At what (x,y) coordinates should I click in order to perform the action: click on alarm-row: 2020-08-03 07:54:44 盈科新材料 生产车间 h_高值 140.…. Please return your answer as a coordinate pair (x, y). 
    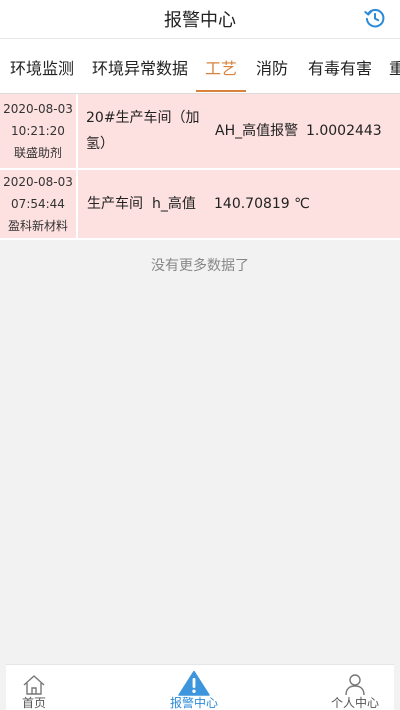
    Looking at the image, I should click on (200, 205).